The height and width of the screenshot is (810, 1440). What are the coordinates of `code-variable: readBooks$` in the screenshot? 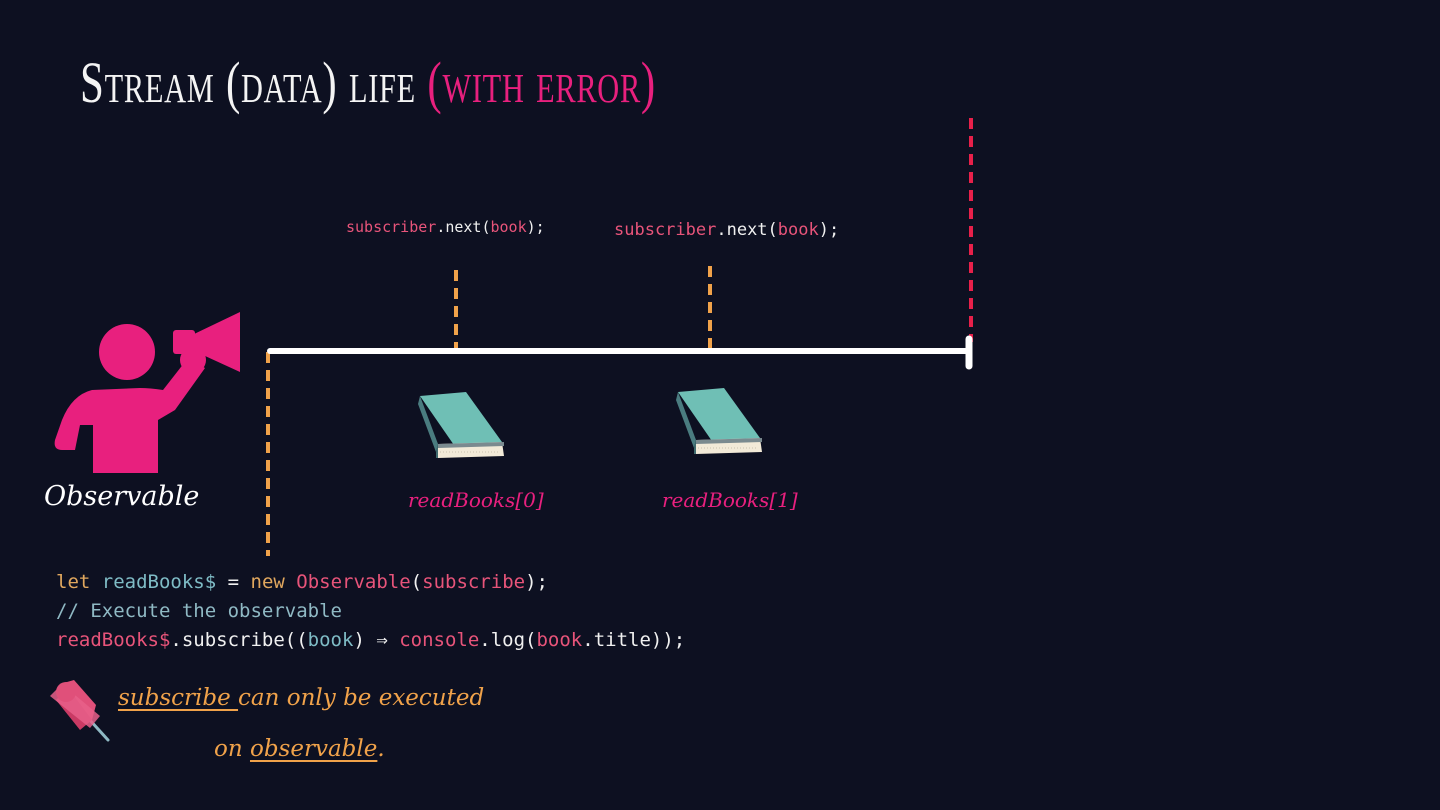 It's located at (159, 582).